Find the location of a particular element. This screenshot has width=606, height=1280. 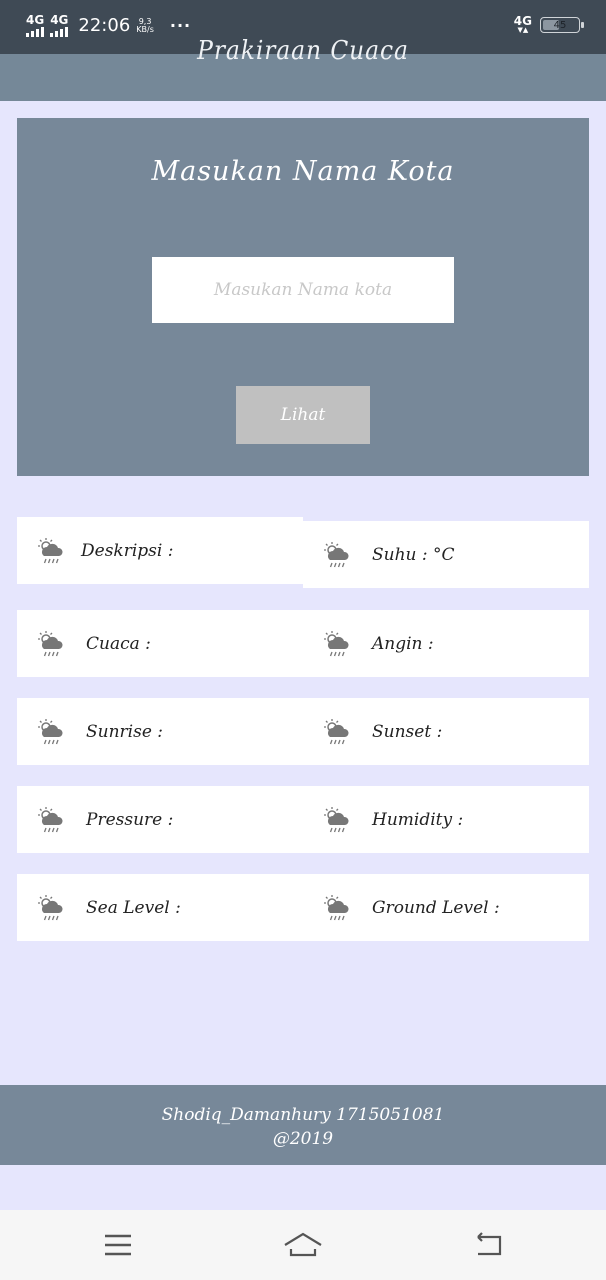

network-speed: 9,3 KB/s is located at coordinates (145, 25).